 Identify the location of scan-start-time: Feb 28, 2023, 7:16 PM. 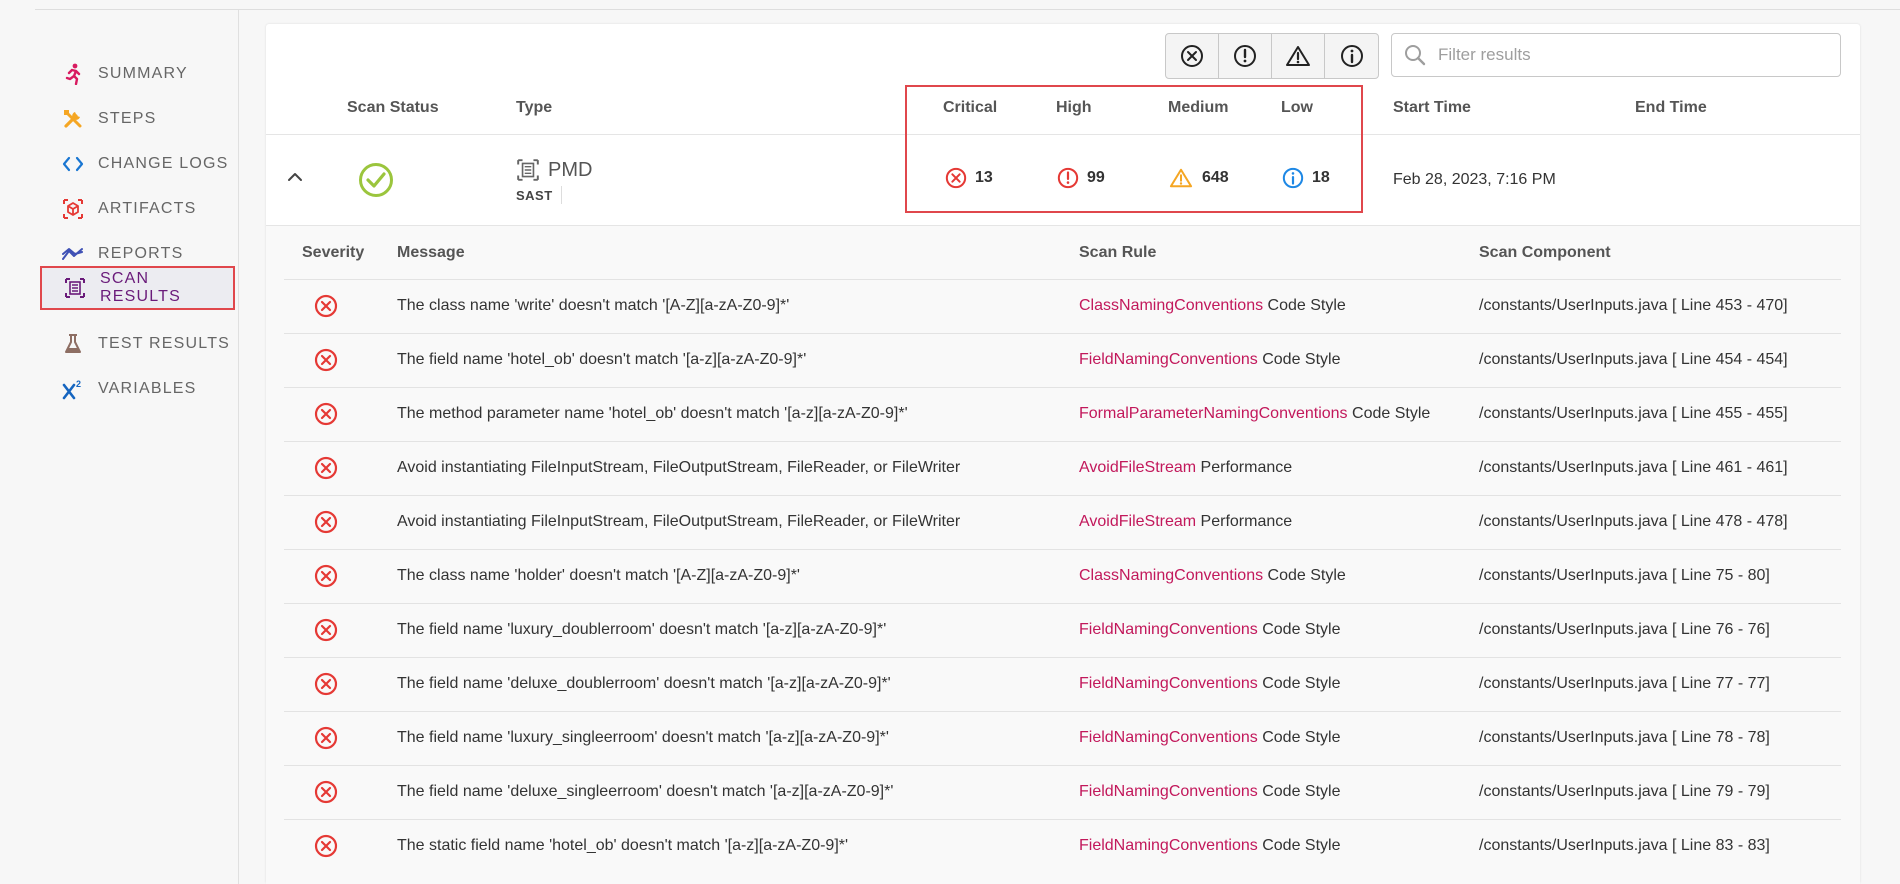
(1474, 179).